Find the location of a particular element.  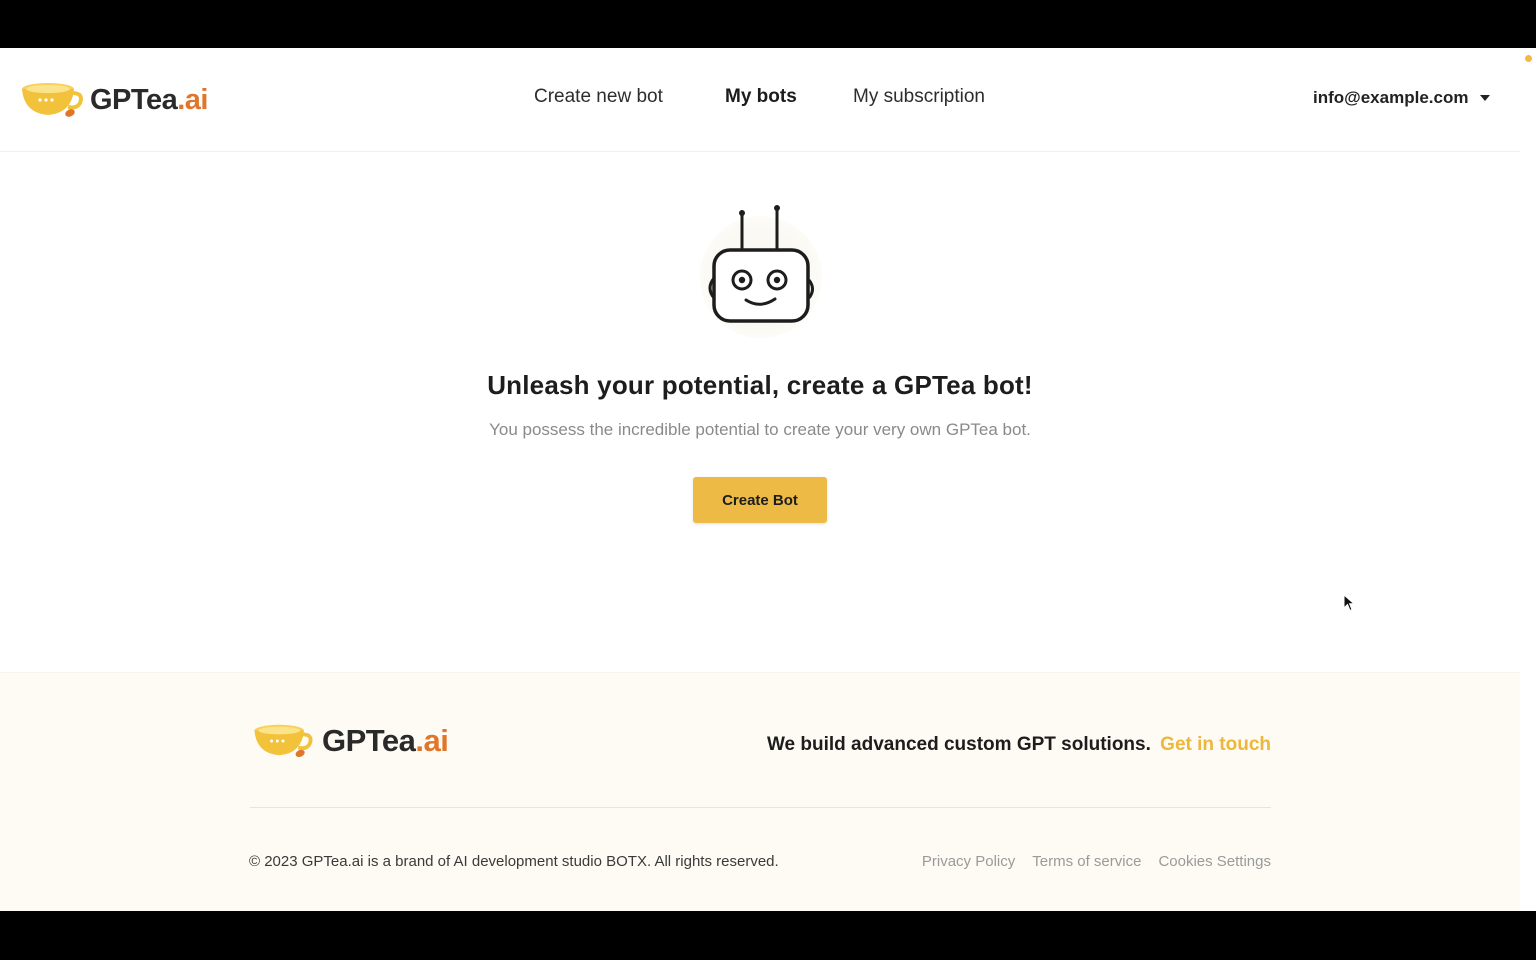

get-in-touch-link: Get in touch is located at coordinates (1215, 744).